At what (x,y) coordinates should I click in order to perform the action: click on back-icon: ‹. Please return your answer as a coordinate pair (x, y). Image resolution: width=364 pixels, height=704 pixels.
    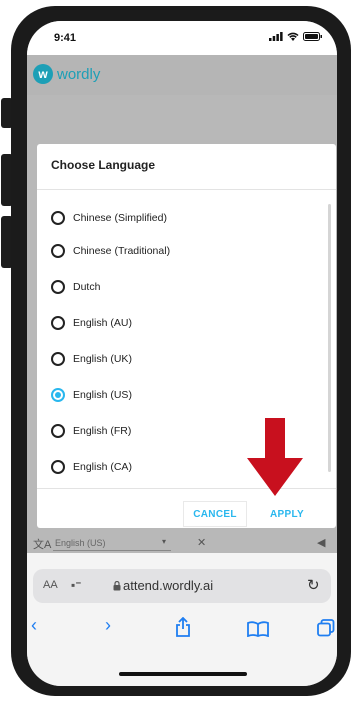
    Looking at the image, I should click on (34, 625).